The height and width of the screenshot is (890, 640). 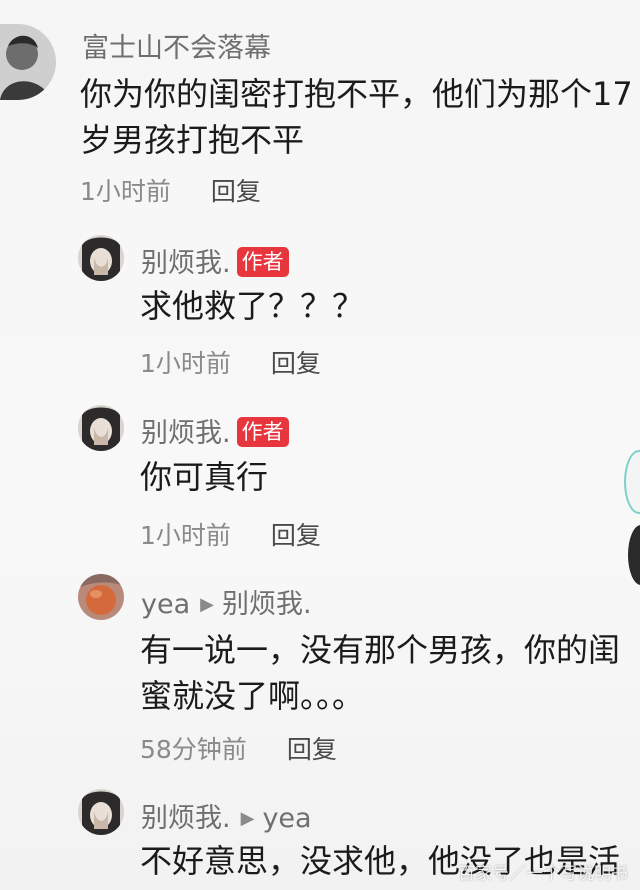 What do you see at coordinates (356, 94) in the screenshot?
I see `comment-text-line: 你为你的闺密打抱不平，他们为那个17` at bounding box center [356, 94].